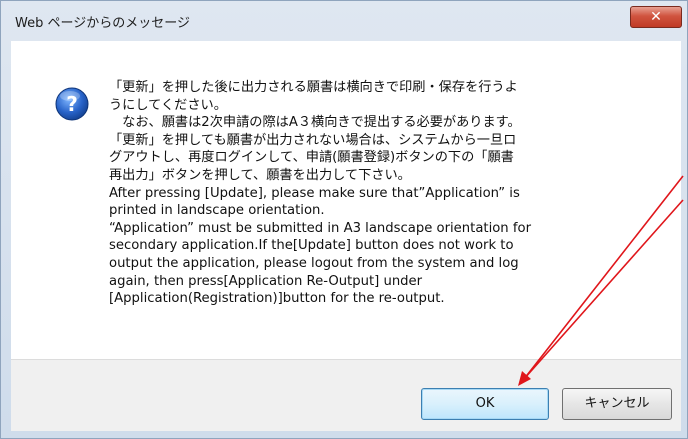  I want to click on question-icon: ?, so click(72, 104).